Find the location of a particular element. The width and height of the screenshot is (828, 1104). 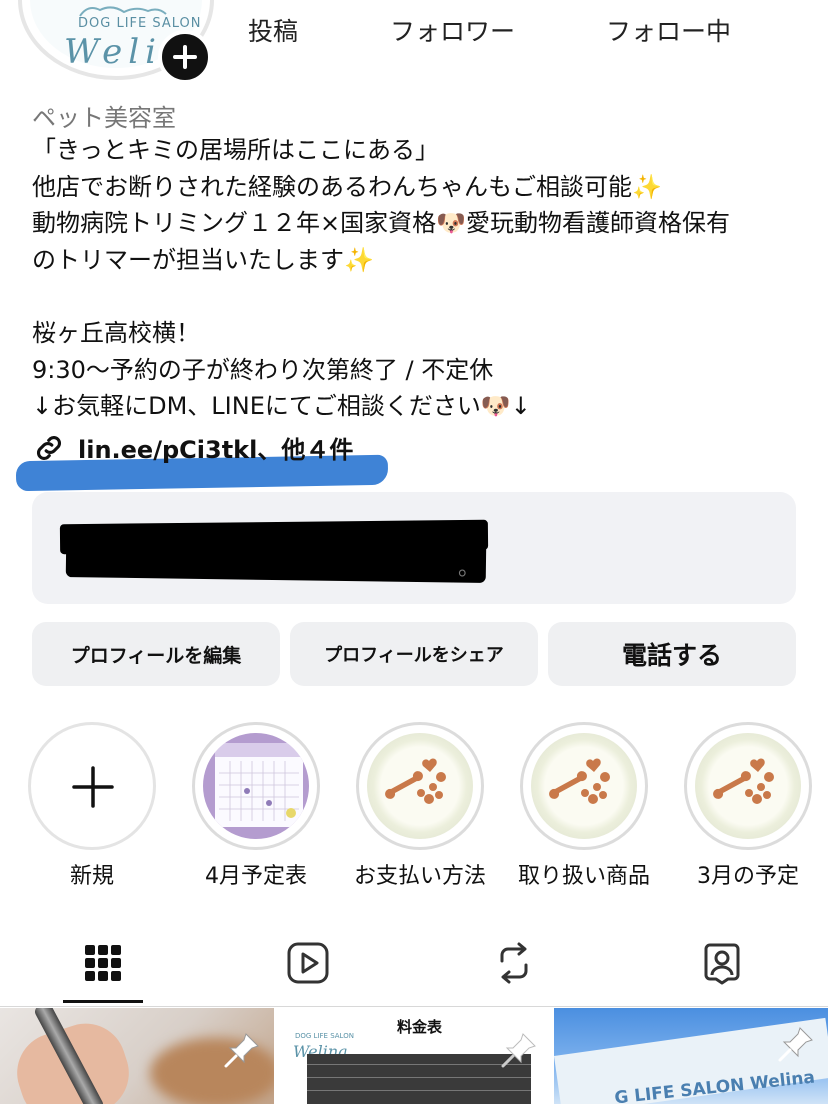

tab-reels is located at coordinates (308, 963).